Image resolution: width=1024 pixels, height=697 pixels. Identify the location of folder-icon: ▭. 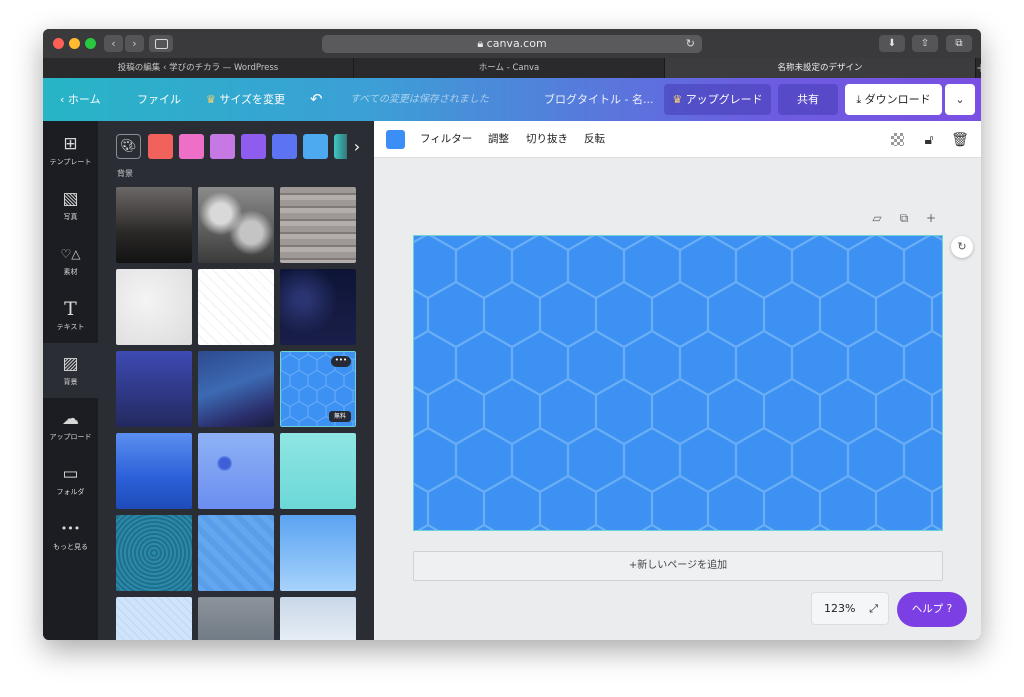
(70, 474).